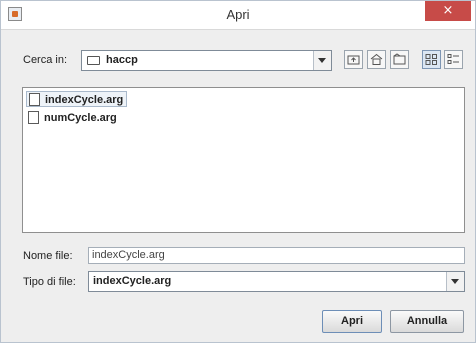 Image resolution: width=476 pixels, height=343 pixels. I want to click on up-folder-button, so click(353, 59).